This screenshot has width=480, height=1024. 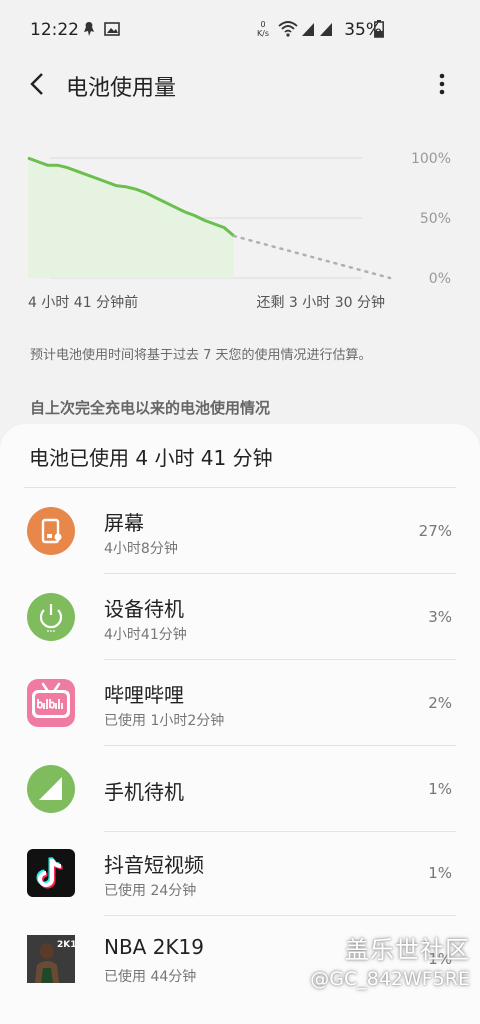 I want to click on usage-item-detail: 已使用 44分钟, so click(x=150, y=977).